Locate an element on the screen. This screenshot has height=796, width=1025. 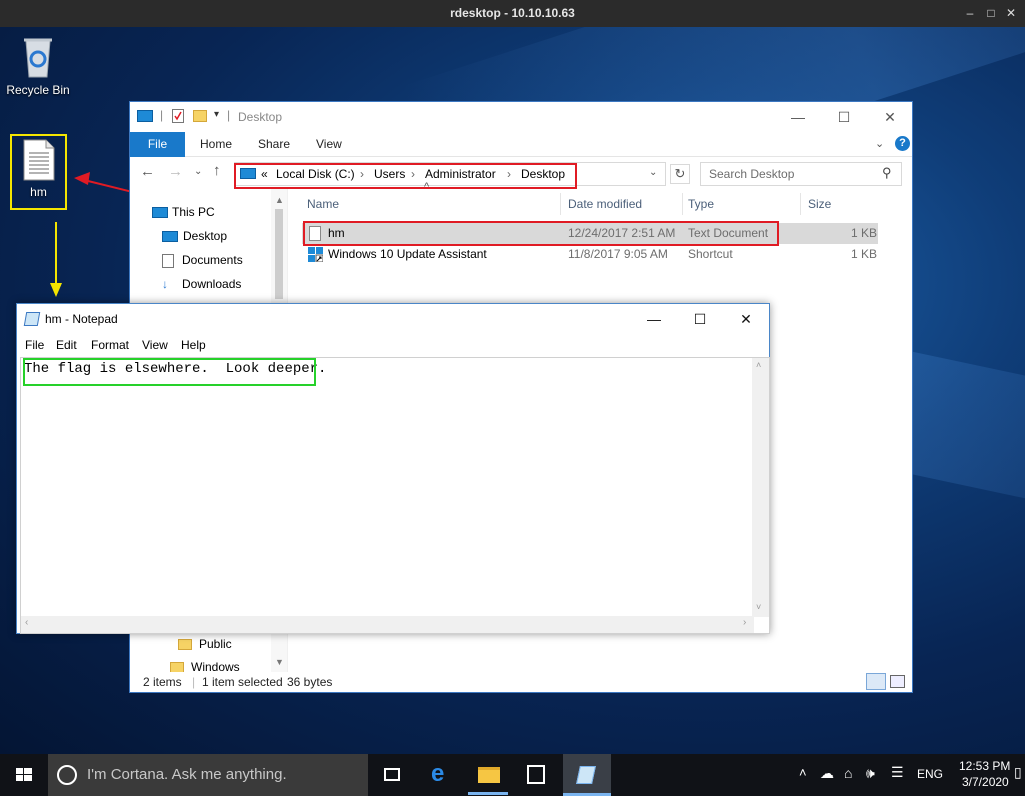
network-icon: ⌂ is located at coordinates (848, 773).